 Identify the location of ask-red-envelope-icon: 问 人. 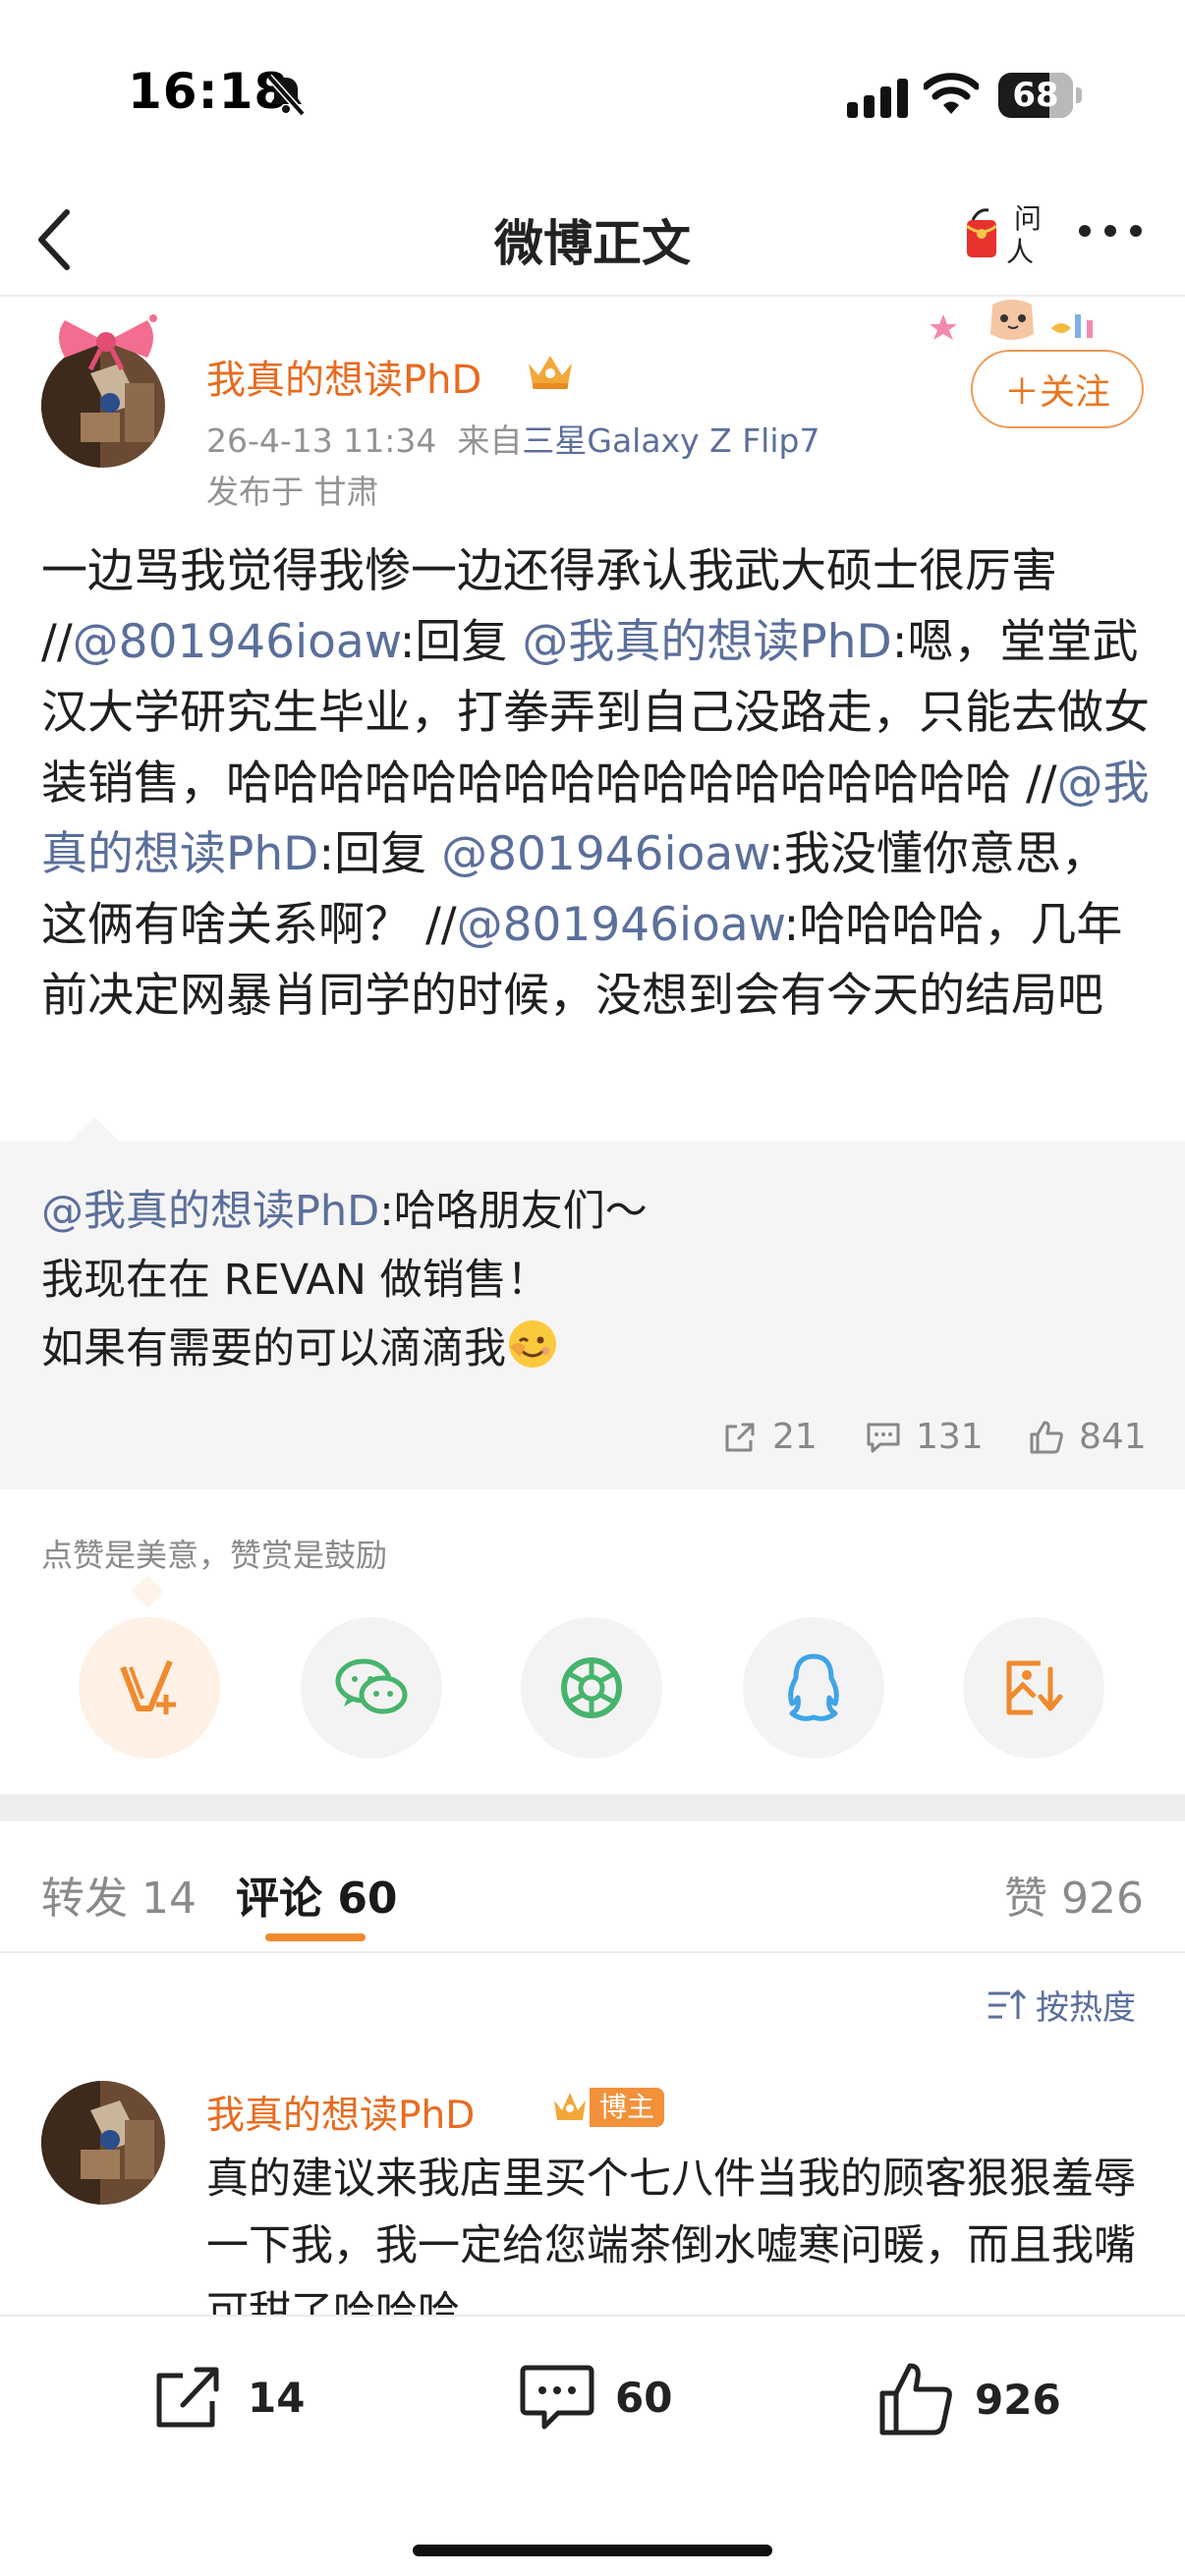
(1002, 233).